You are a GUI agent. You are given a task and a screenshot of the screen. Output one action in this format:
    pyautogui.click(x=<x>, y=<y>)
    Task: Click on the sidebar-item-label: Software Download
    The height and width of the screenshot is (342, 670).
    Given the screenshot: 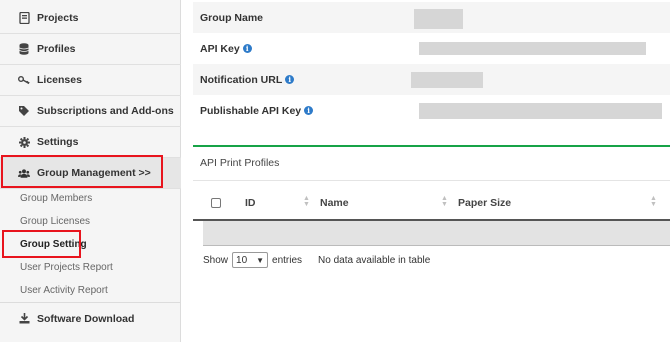 What is the action you would take?
    pyautogui.click(x=86, y=318)
    